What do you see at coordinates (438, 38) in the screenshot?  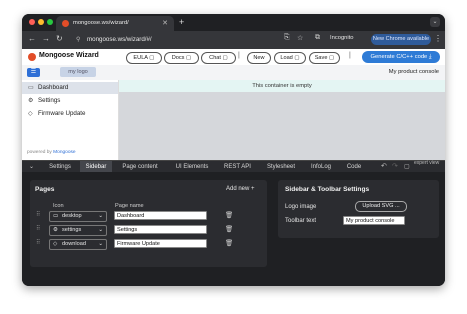 I see `browser-menu-icon: ⋮` at bounding box center [438, 38].